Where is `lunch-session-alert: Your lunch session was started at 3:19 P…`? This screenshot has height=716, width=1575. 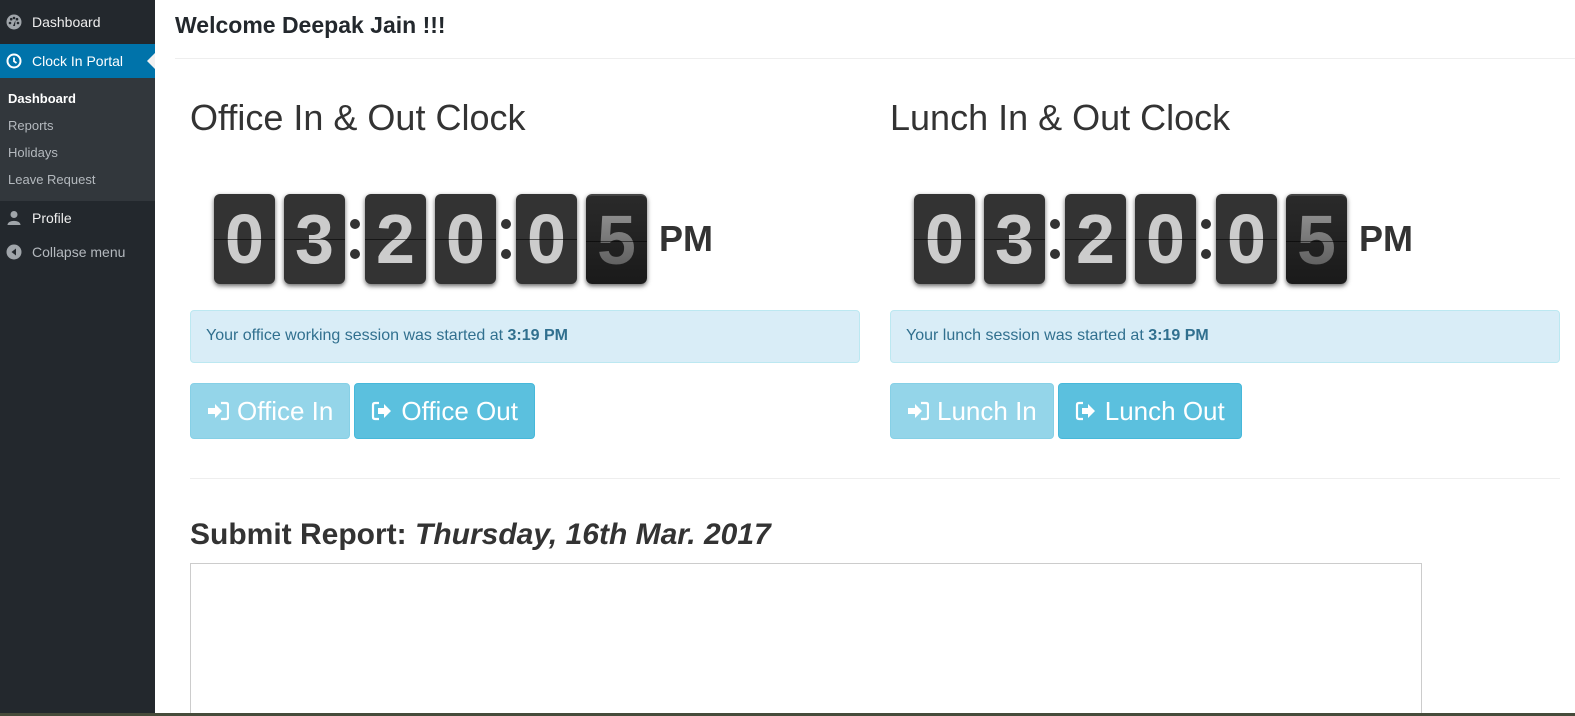
lunch-session-alert: Your lunch session was started at 3:19 P… is located at coordinates (1225, 336).